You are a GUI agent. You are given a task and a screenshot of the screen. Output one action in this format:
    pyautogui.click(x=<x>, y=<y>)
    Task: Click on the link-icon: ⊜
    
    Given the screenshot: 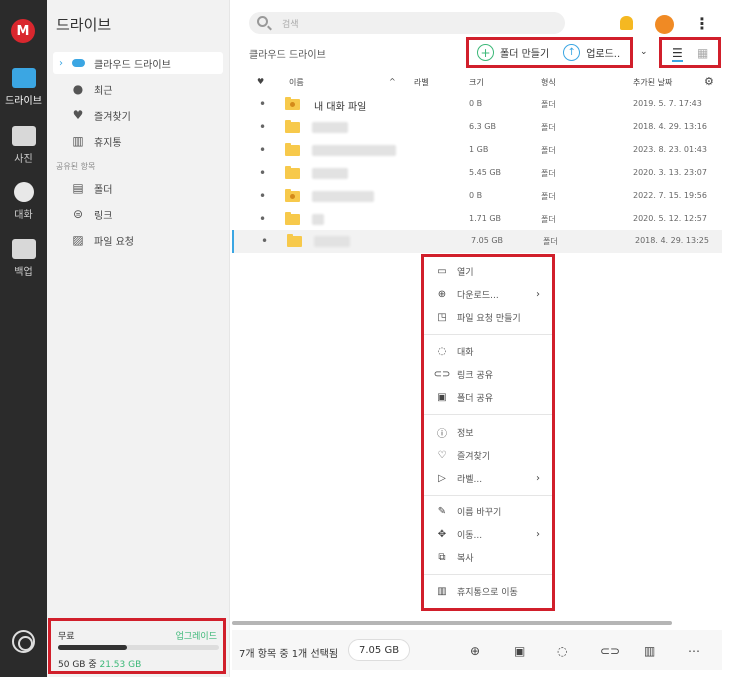 What is the action you would take?
    pyautogui.click(x=78, y=214)
    